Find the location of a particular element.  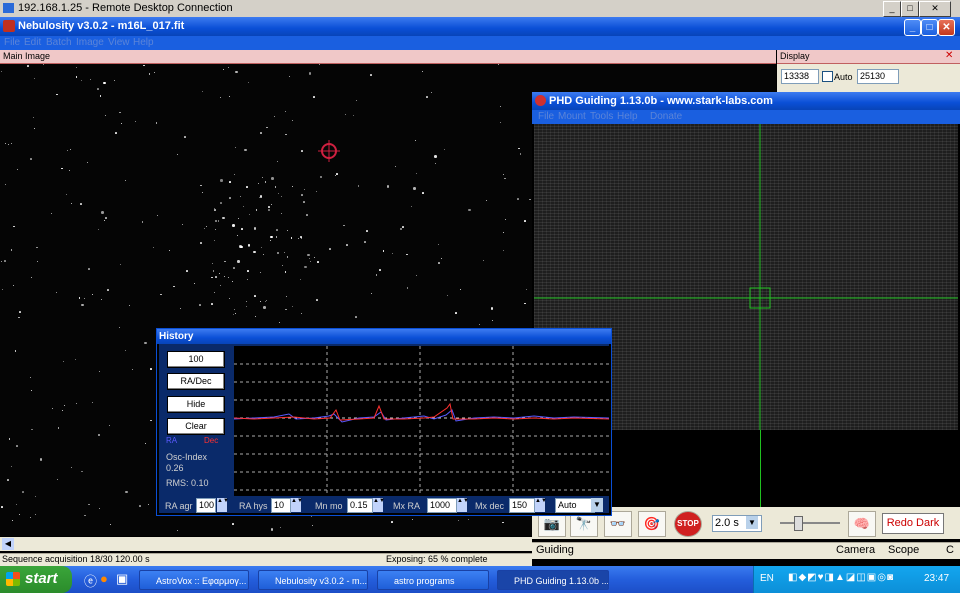

nebulosity-close-icon: ✕ is located at coordinates (946, 27).